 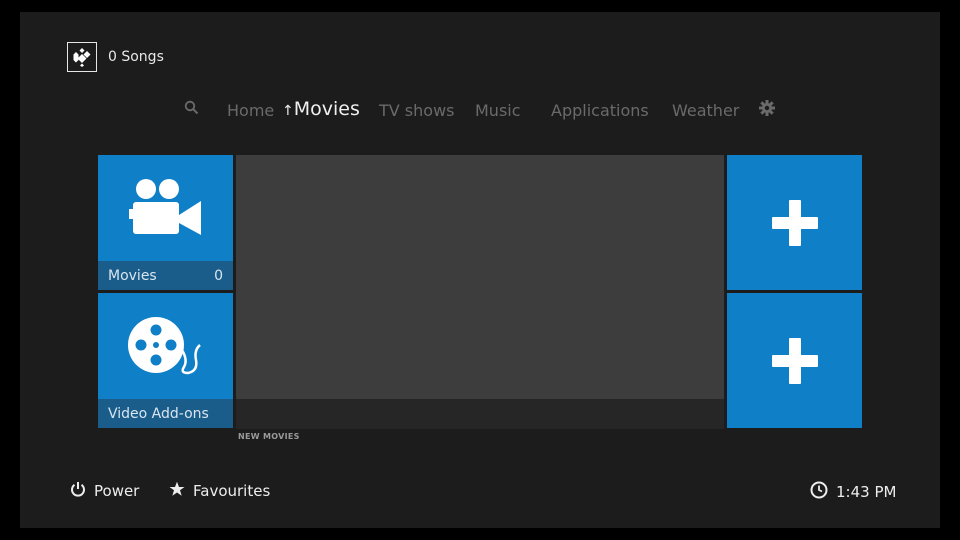 I want to click on movies-count: 0, so click(x=218, y=275).